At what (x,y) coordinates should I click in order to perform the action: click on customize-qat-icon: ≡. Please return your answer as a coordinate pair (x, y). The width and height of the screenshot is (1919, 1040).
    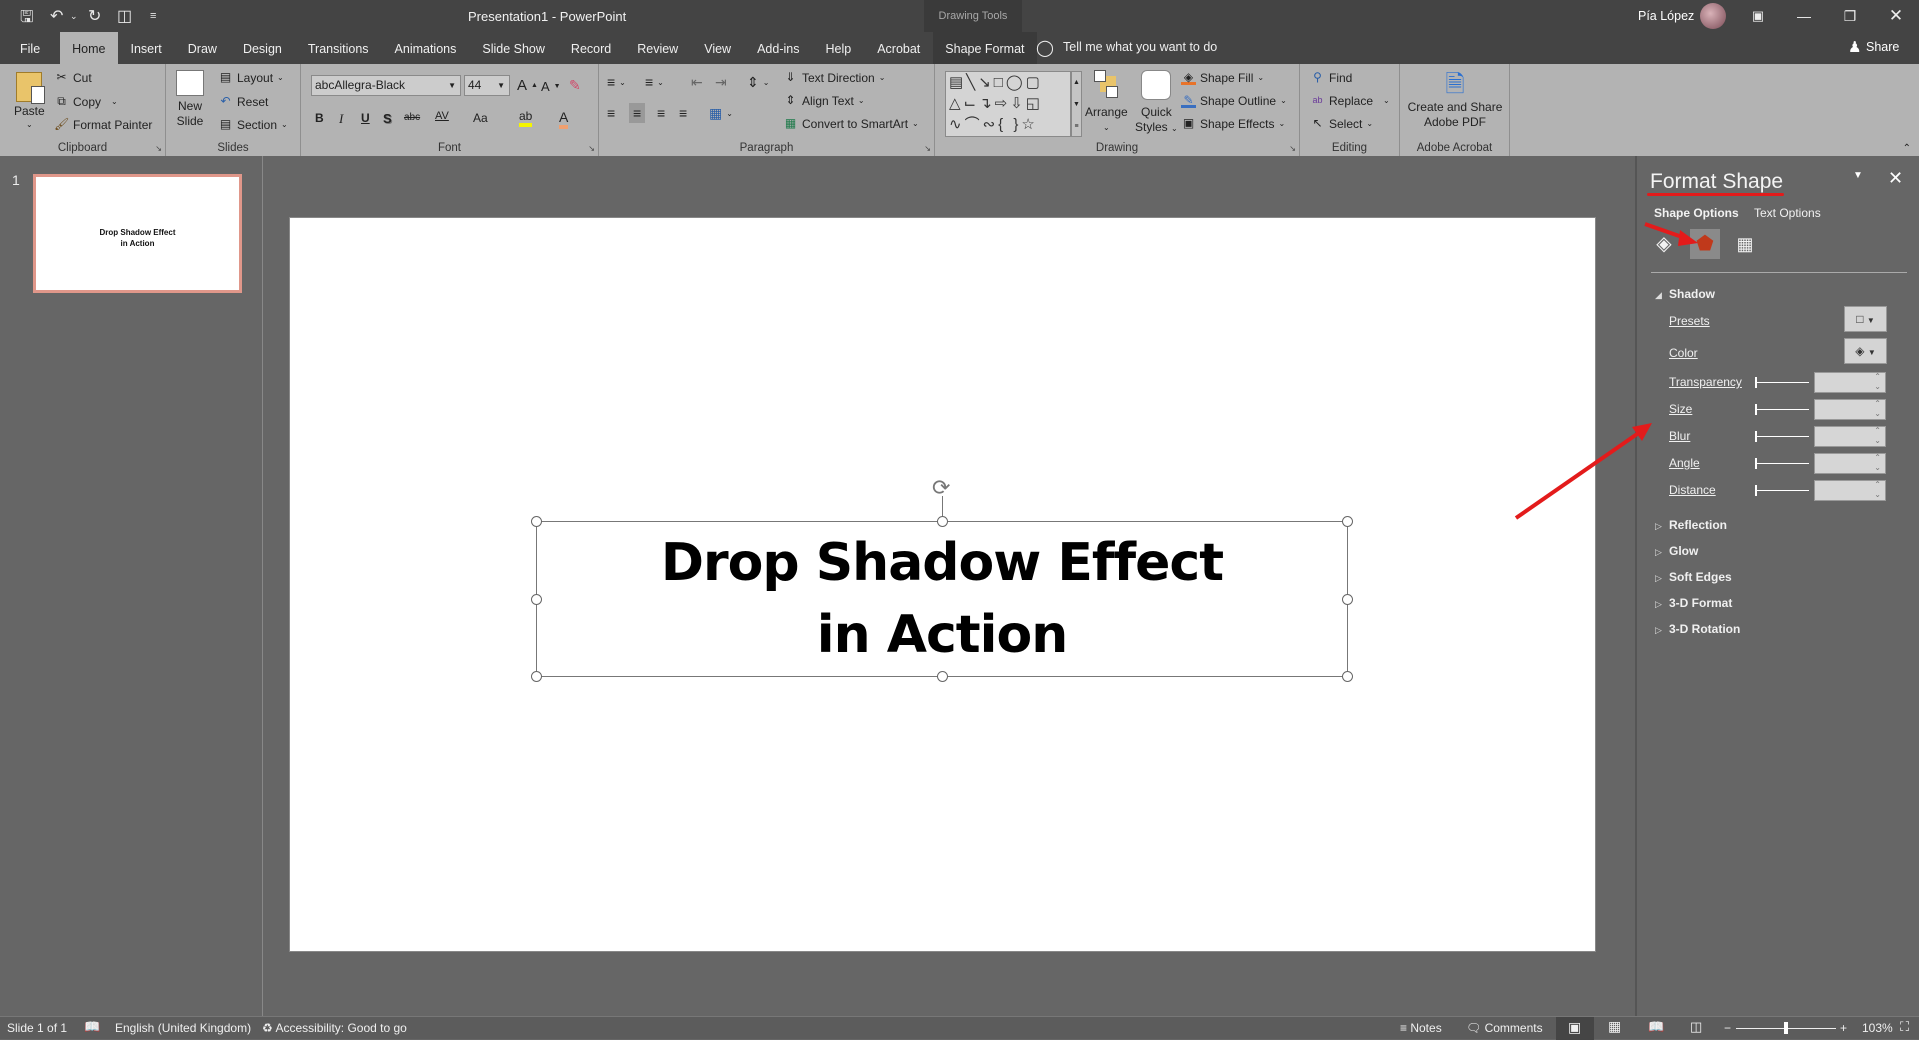
    Looking at the image, I should click on (153, 16).